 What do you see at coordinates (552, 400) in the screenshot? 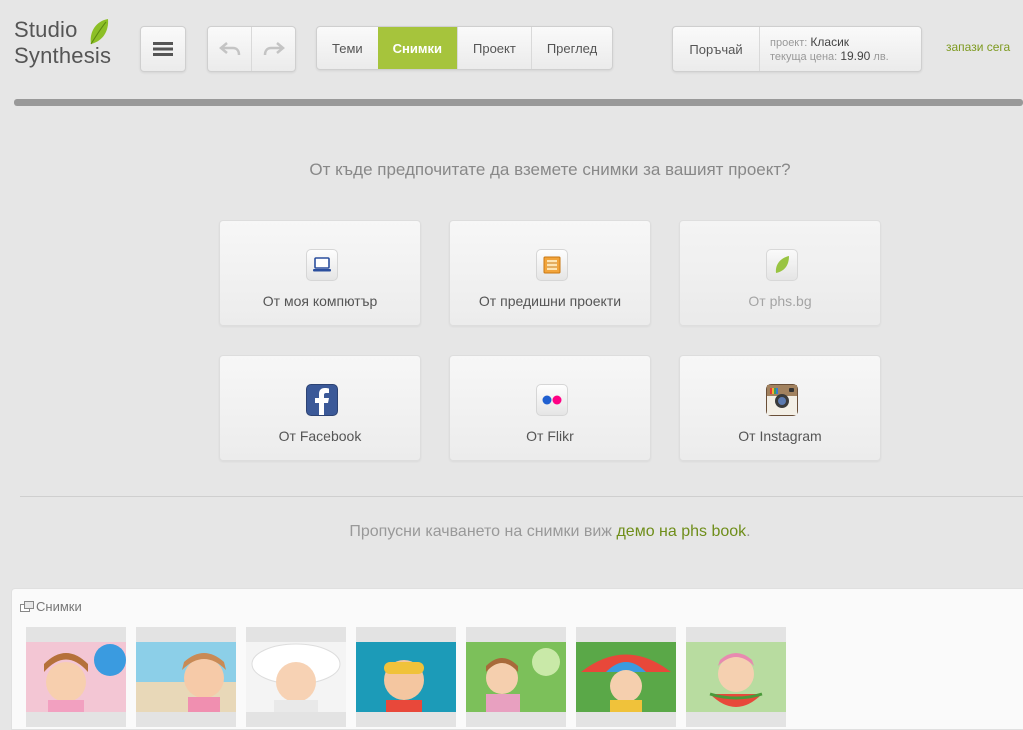
I see `flickr-icon` at bounding box center [552, 400].